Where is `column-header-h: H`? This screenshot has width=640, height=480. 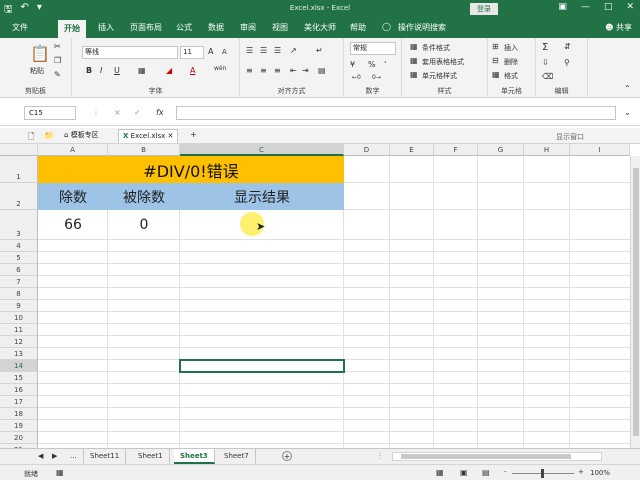 column-header-h: H is located at coordinates (547, 150).